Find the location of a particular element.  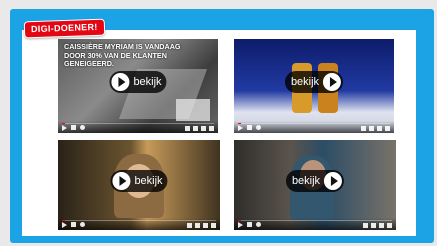

video-player-4: bekijk is located at coordinates (315, 185).